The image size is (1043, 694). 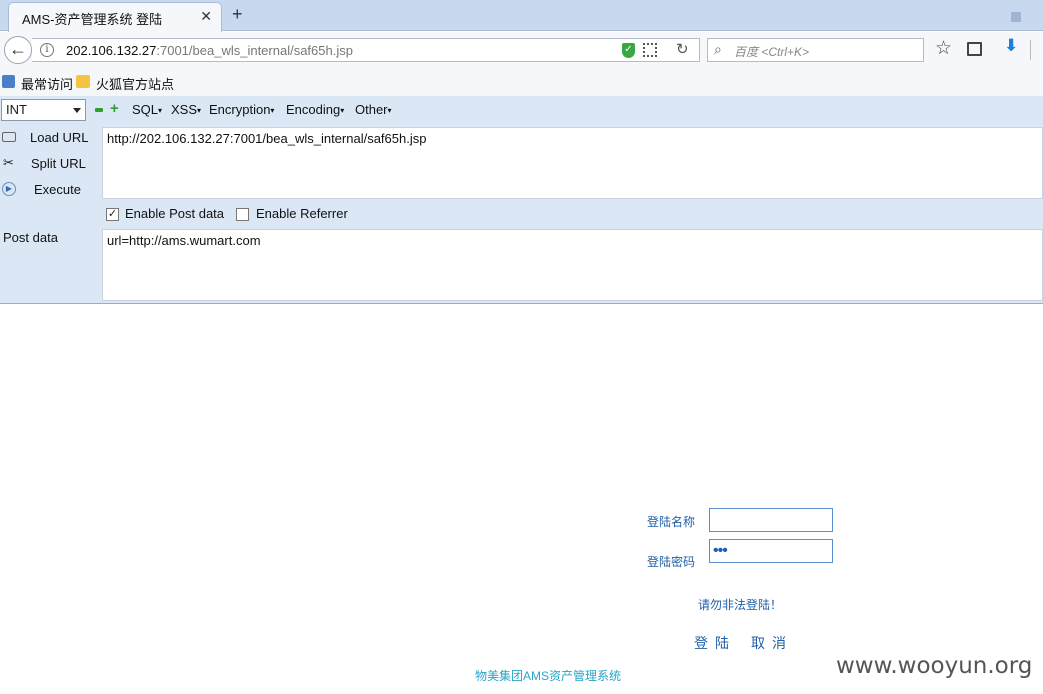 I want to click on menu-label: Other, so click(x=371, y=109).